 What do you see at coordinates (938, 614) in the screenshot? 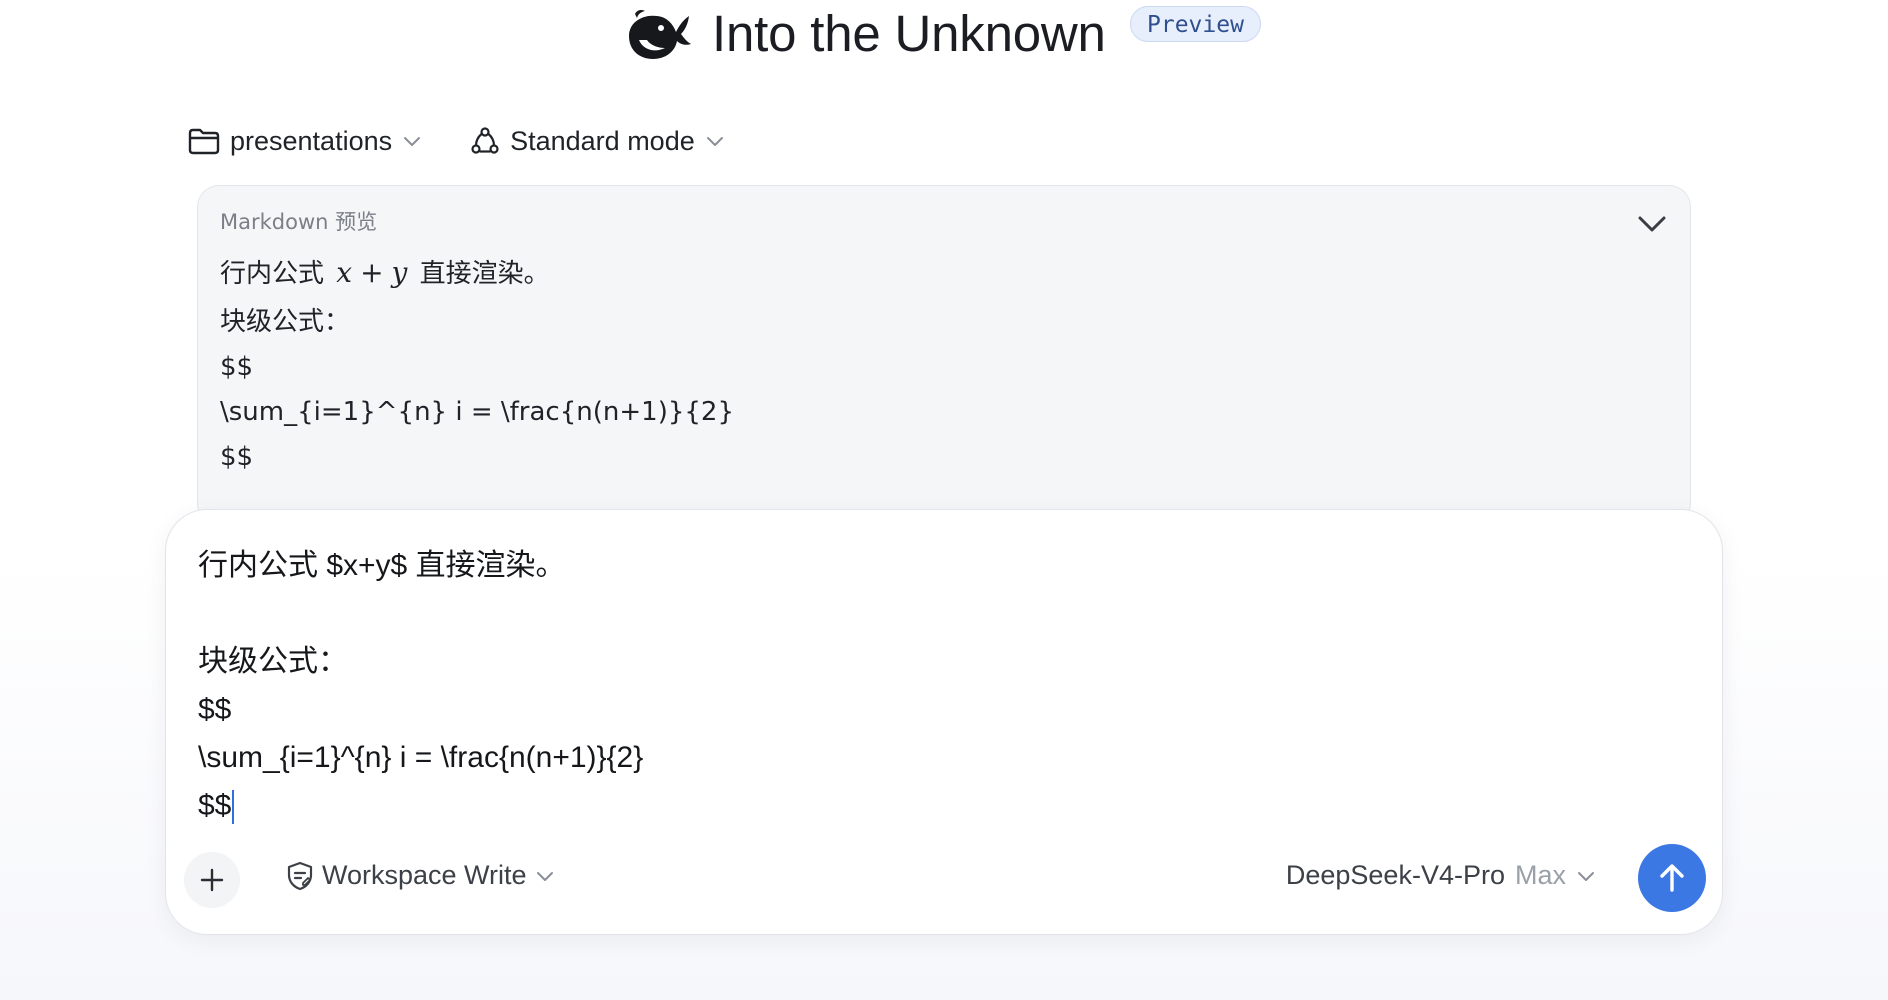
I see `input-line` at bounding box center [938, 614].